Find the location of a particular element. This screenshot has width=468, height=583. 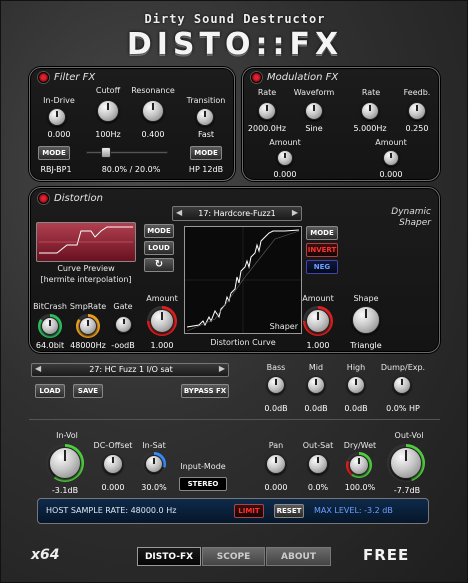

mod-amount2-label: Amount is located at coordinates (391, 142).